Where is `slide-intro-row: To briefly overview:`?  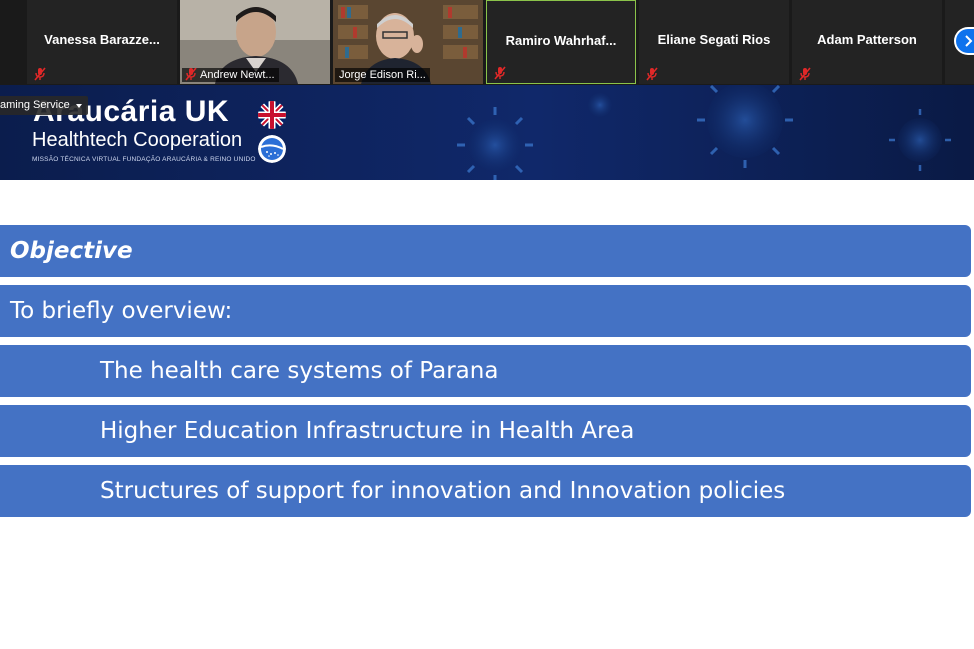 slide-intro-row: To briefly overview: is located at coordinates (485, 311).